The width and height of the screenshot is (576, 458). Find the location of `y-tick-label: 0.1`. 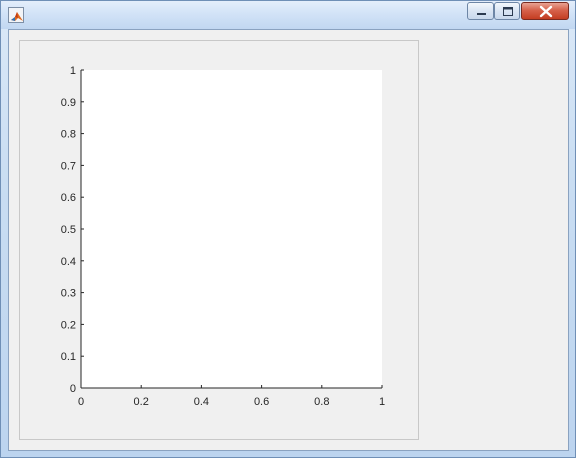

y-tick-label: 0.1 is located at coordinates (68, 357).